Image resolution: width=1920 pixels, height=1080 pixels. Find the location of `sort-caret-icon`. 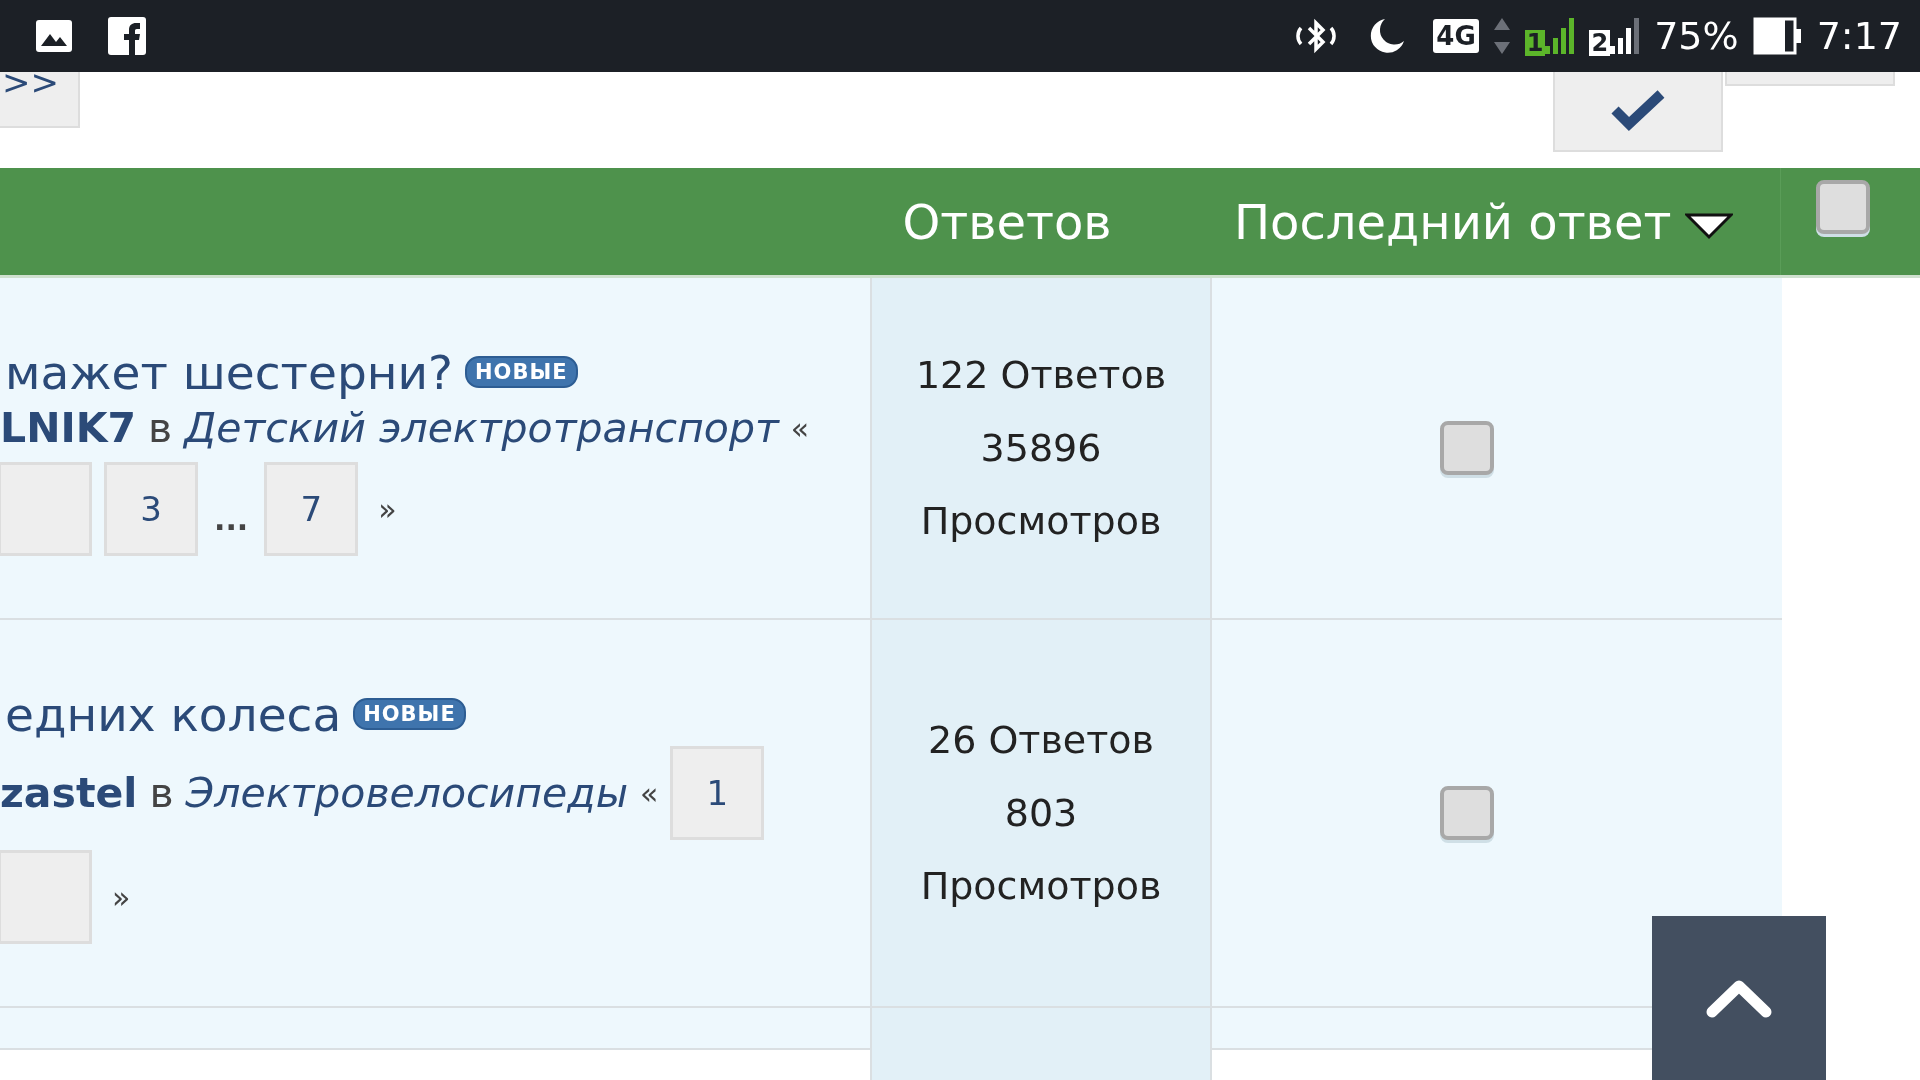

sort-caret-icon is located at coordinates (1709, 226).